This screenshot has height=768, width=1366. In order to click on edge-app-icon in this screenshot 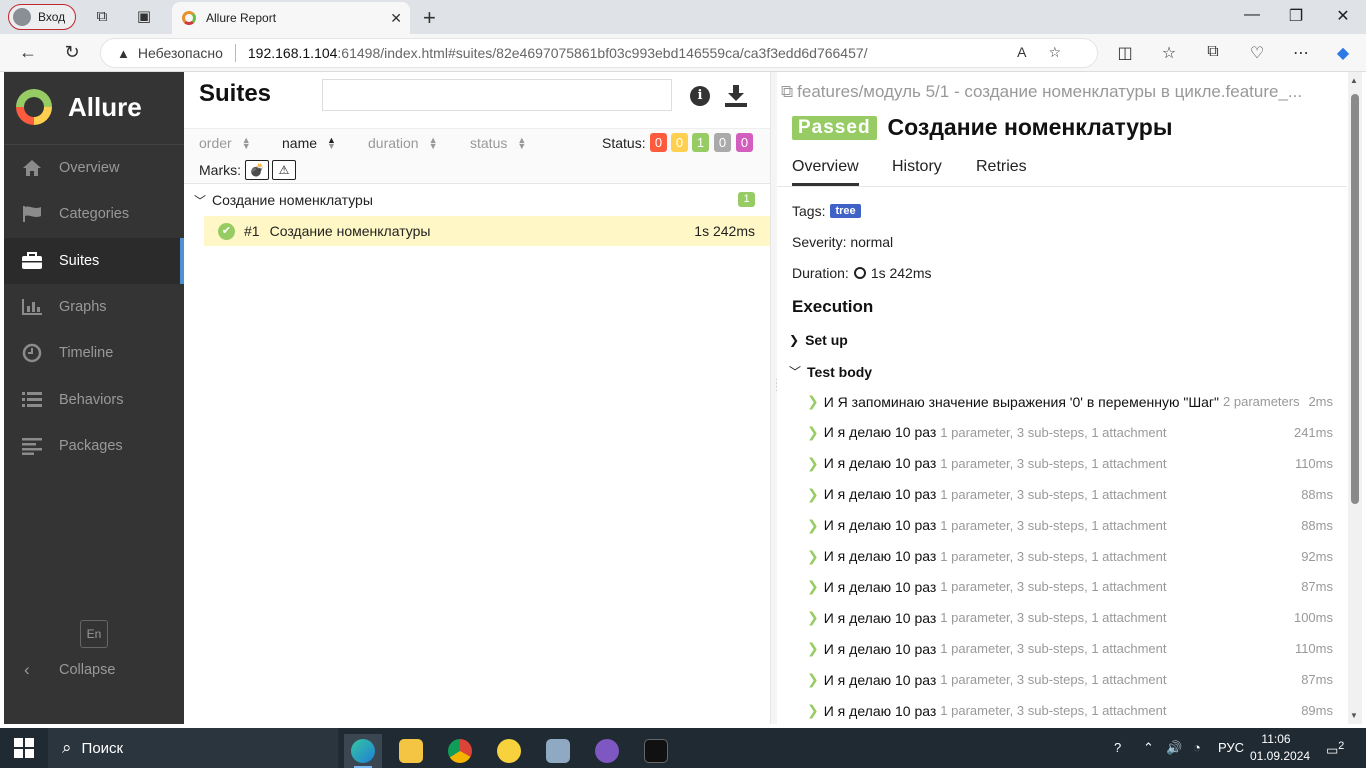, I will do `click(363, 751)`.